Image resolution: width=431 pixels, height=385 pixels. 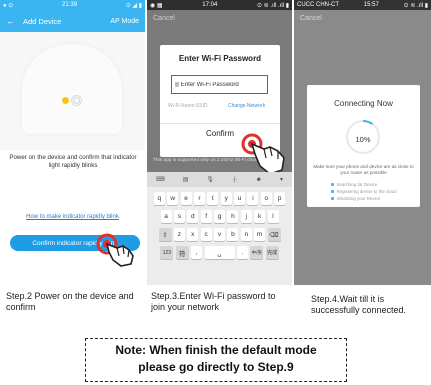 What do you see at coordinates (246, 234) in the screenshot?
I see `key: n` at bounding box center [246, 234].